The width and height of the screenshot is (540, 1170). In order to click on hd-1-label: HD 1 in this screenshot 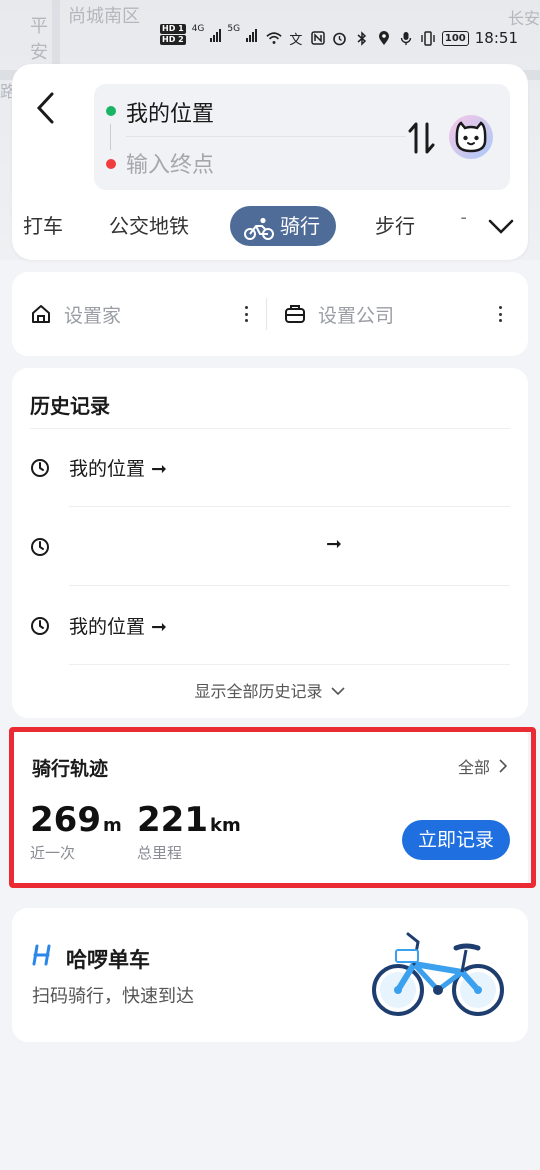, I will do `click(173, 29)`.